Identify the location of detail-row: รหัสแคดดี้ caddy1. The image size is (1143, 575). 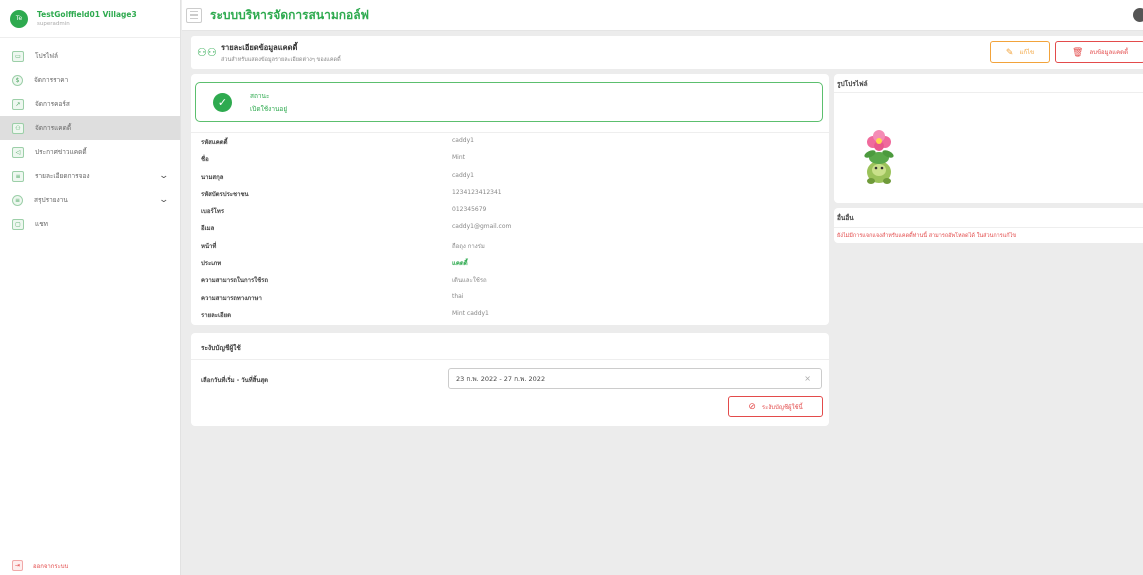
(510, 141).